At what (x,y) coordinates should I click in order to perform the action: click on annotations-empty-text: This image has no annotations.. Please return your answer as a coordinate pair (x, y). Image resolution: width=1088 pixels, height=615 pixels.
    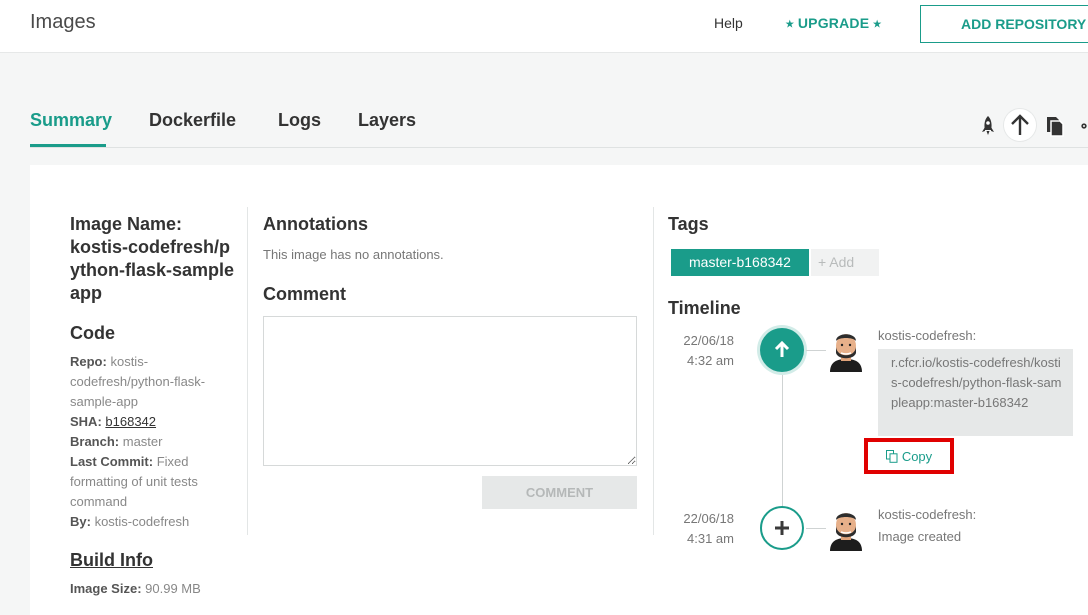
    Looking at the image, I should click on (353, 254).